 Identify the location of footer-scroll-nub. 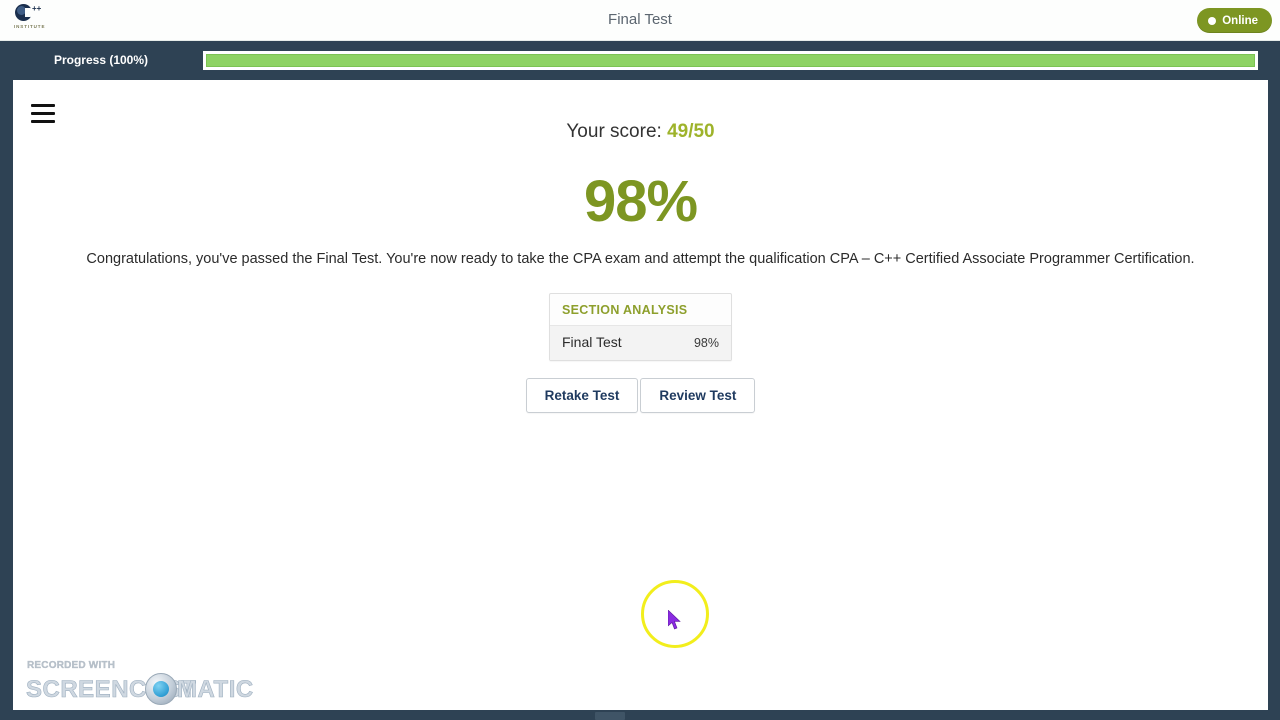
(610, 716).